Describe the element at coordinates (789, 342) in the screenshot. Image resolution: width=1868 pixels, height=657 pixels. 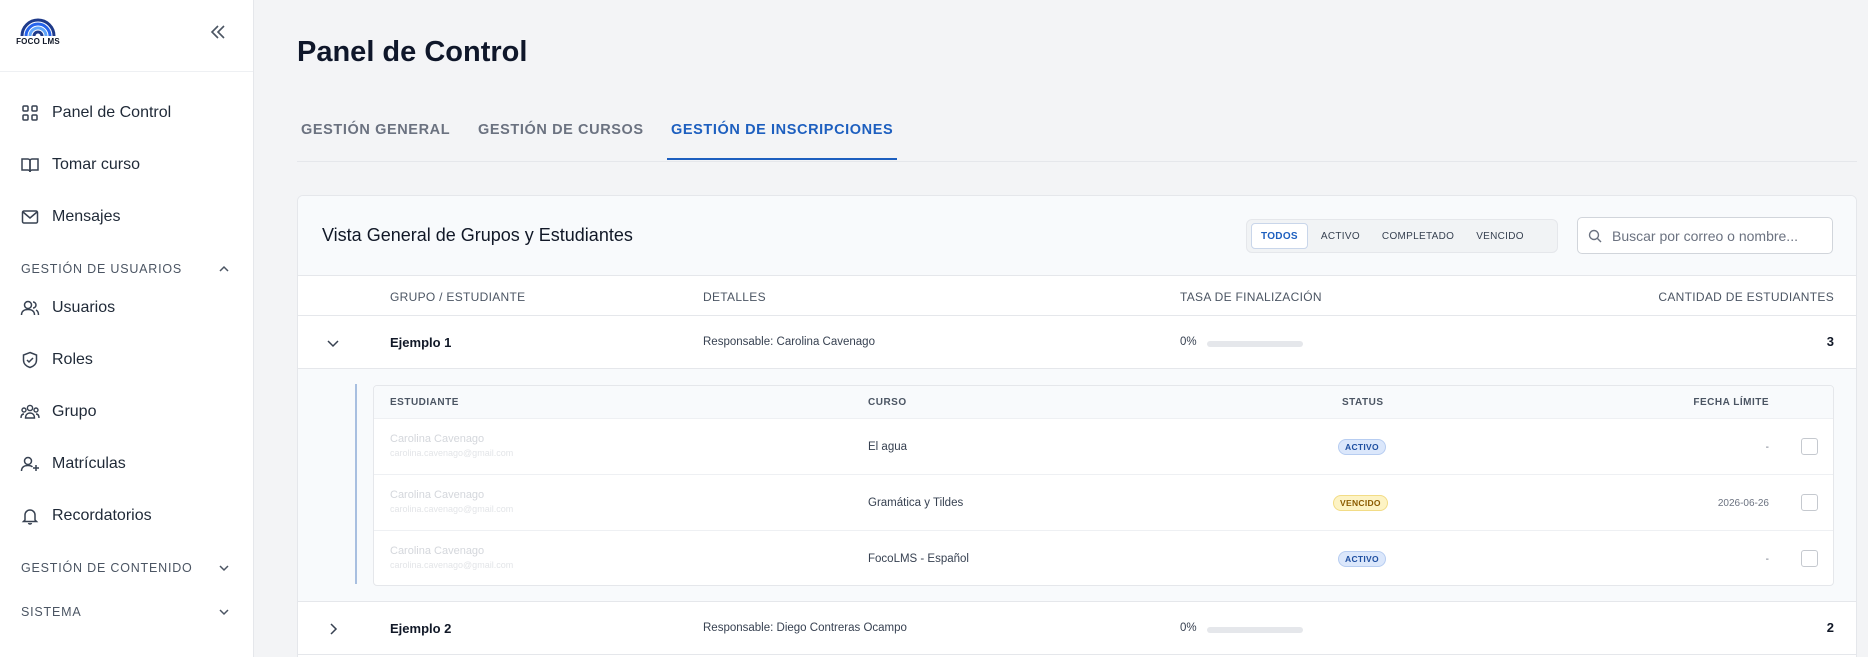
I see `group-responsable: Responsable: Carolina Cavenago` at that location.